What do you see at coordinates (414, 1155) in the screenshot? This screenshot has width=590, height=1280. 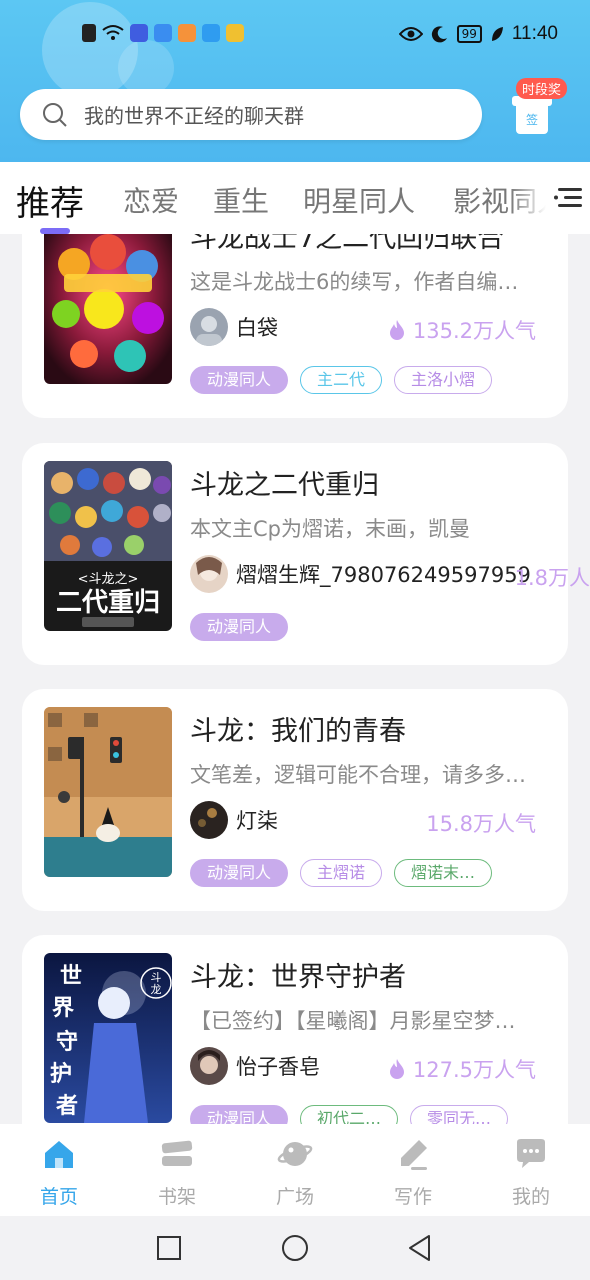 I see `pen-icon` at bounding box center [414, 1155].